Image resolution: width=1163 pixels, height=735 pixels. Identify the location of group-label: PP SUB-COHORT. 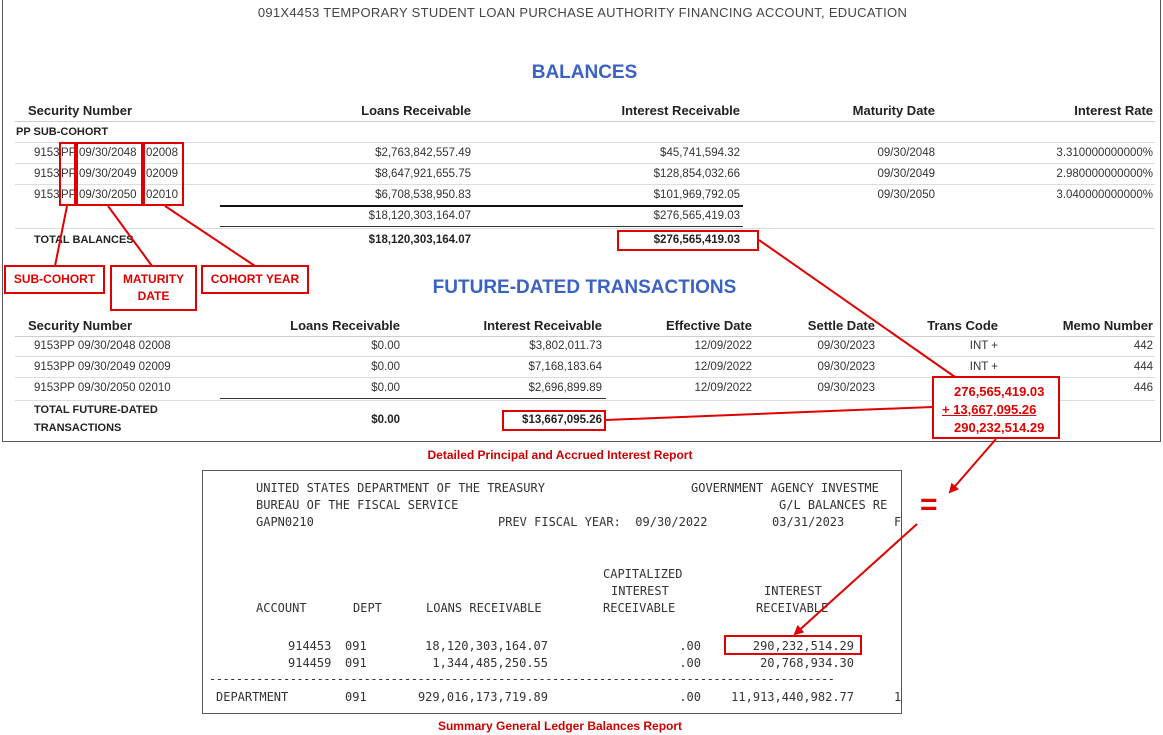
(62, 132).